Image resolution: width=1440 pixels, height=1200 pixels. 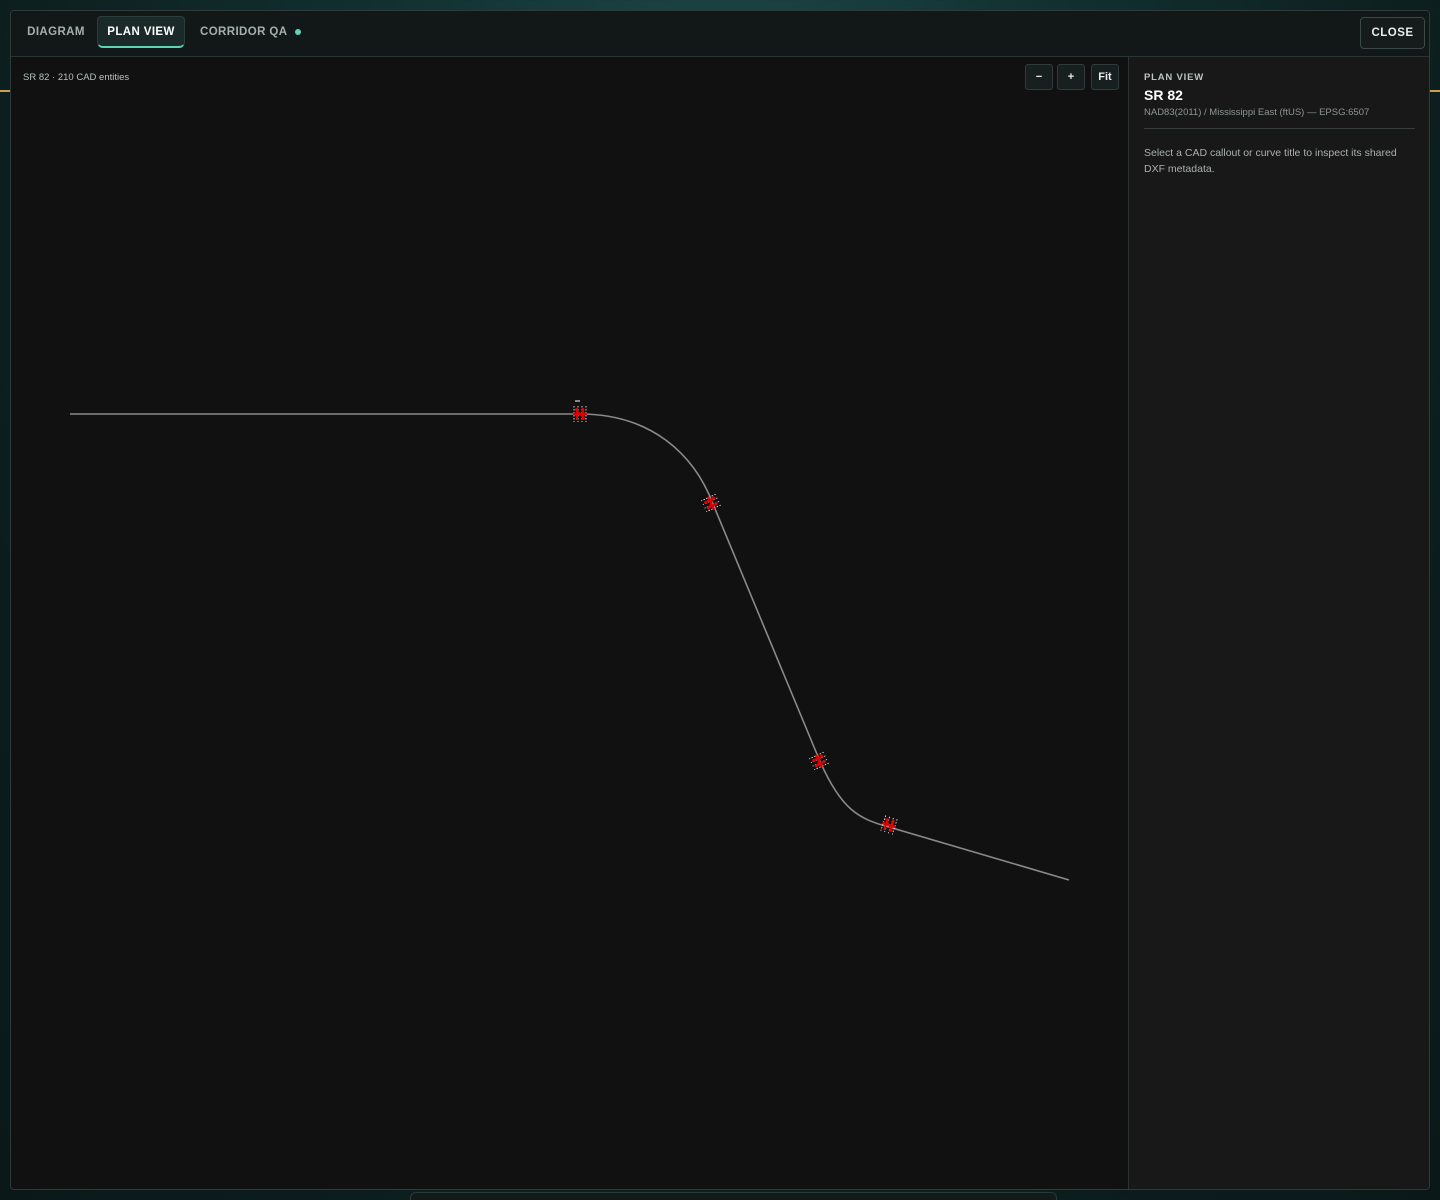 What do you see at coordinates (298, 32) in the screenshot?
I see `status-dot-icon` at bounding box center [298, 32].